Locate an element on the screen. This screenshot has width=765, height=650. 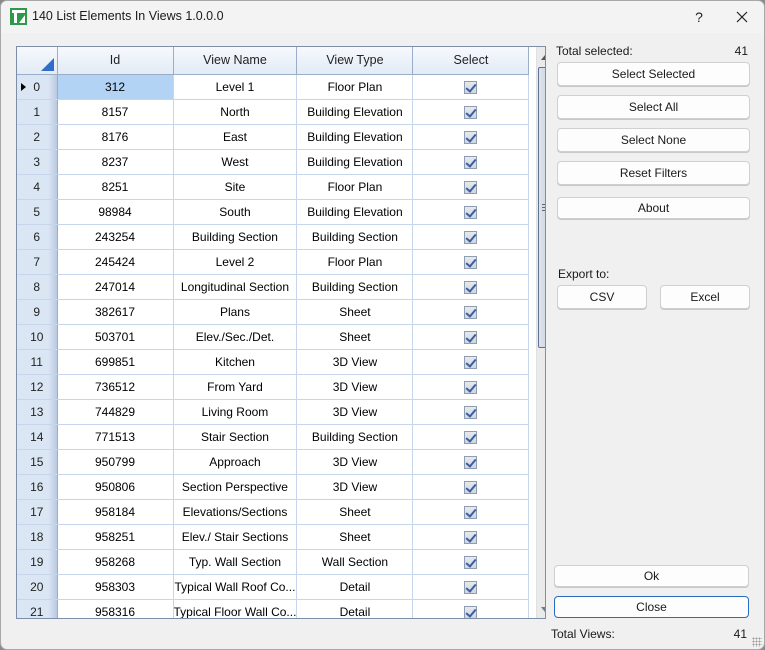
cell-view-name: Level 1 is located at coordinates (235, 87).